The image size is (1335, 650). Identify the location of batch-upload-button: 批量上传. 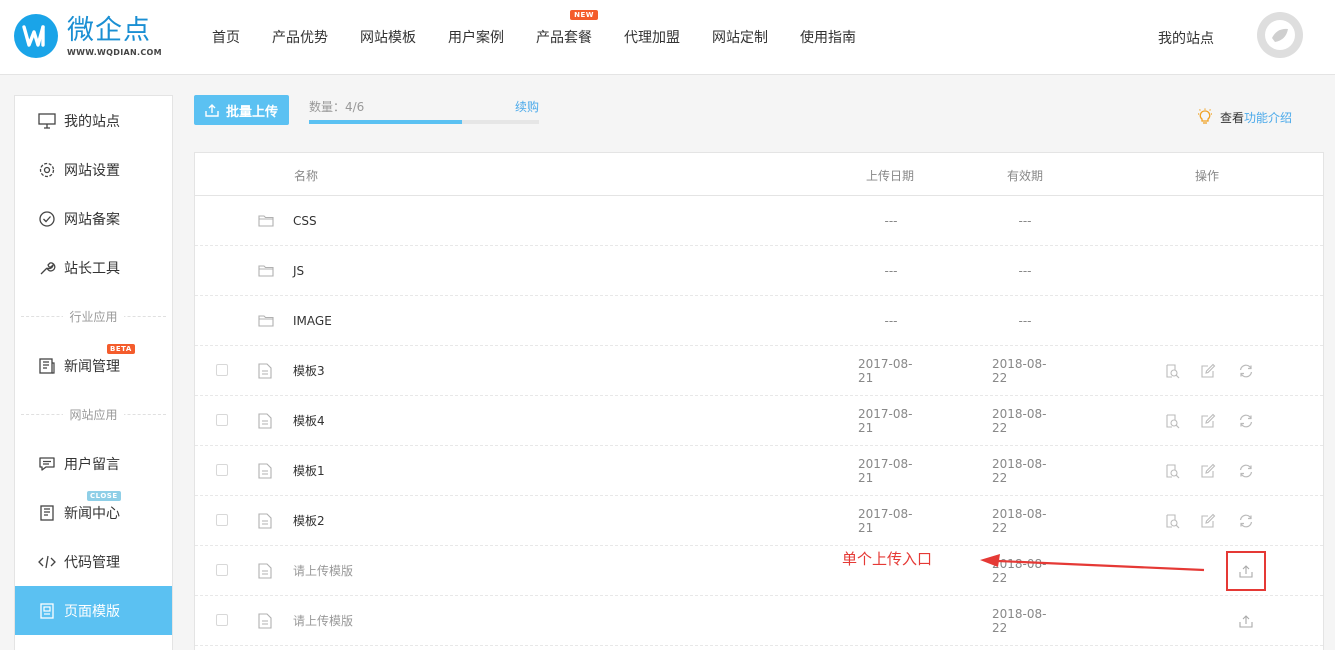
(241, 110).